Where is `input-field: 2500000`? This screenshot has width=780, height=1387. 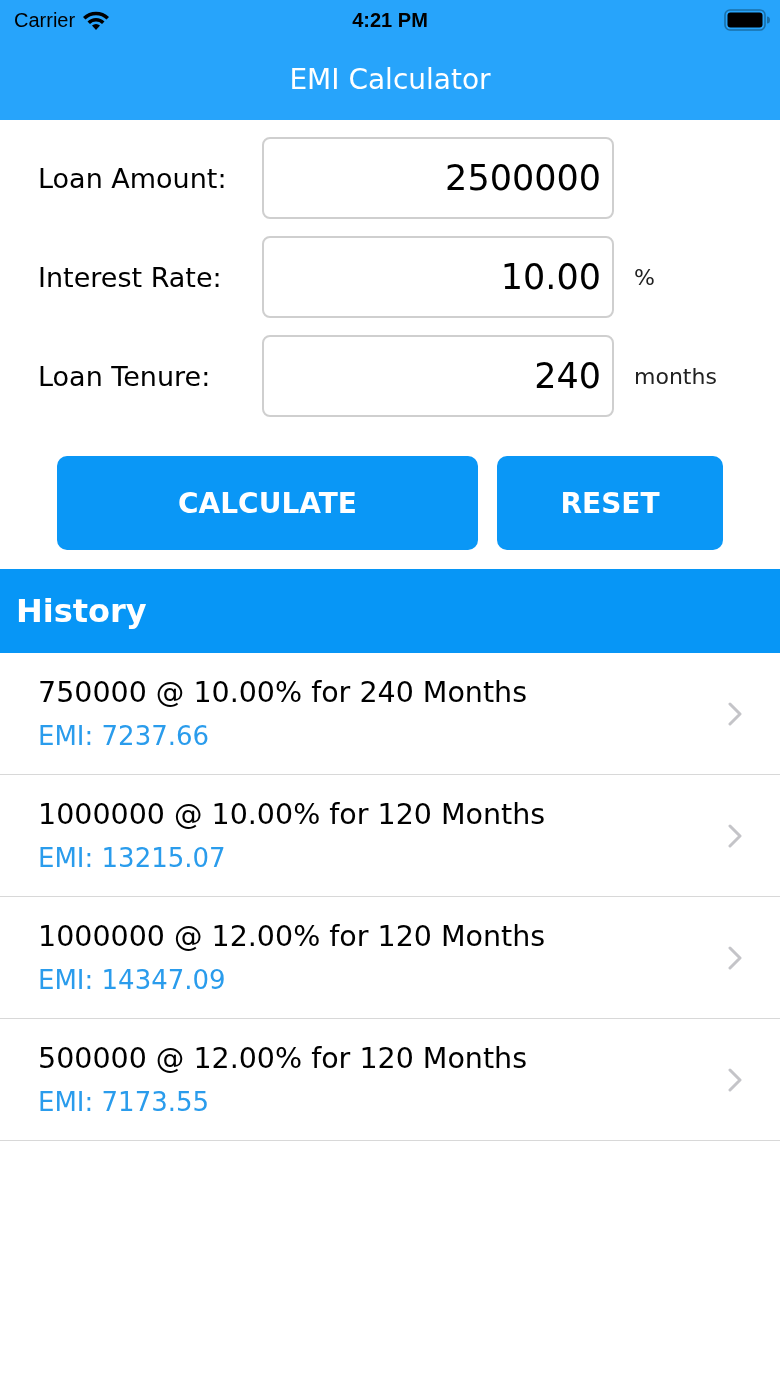 input-field: 2500000 is located at coordinates (438, 178).